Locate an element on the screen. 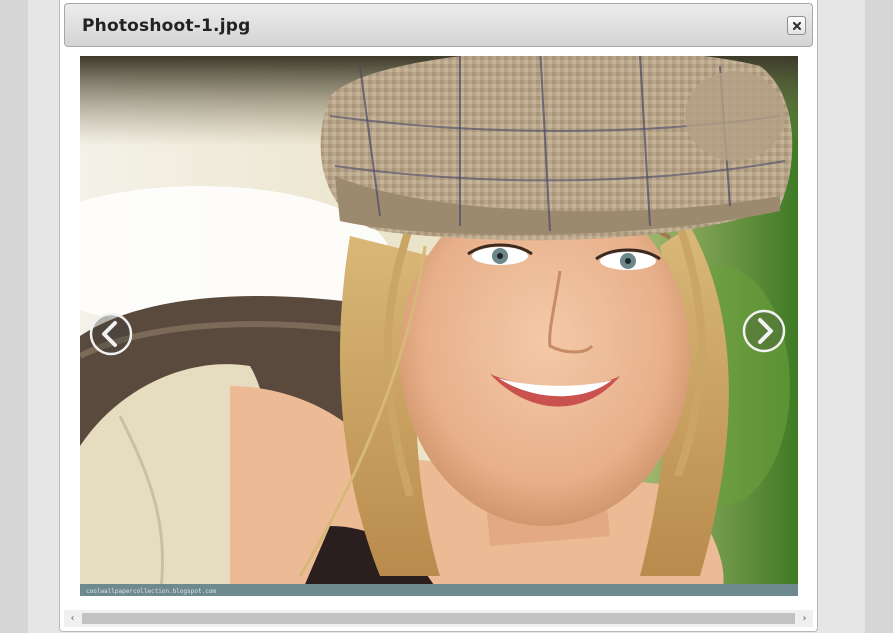 This screenshot has width=893, height=633. page-background-right is located at coordinates (879, 316).